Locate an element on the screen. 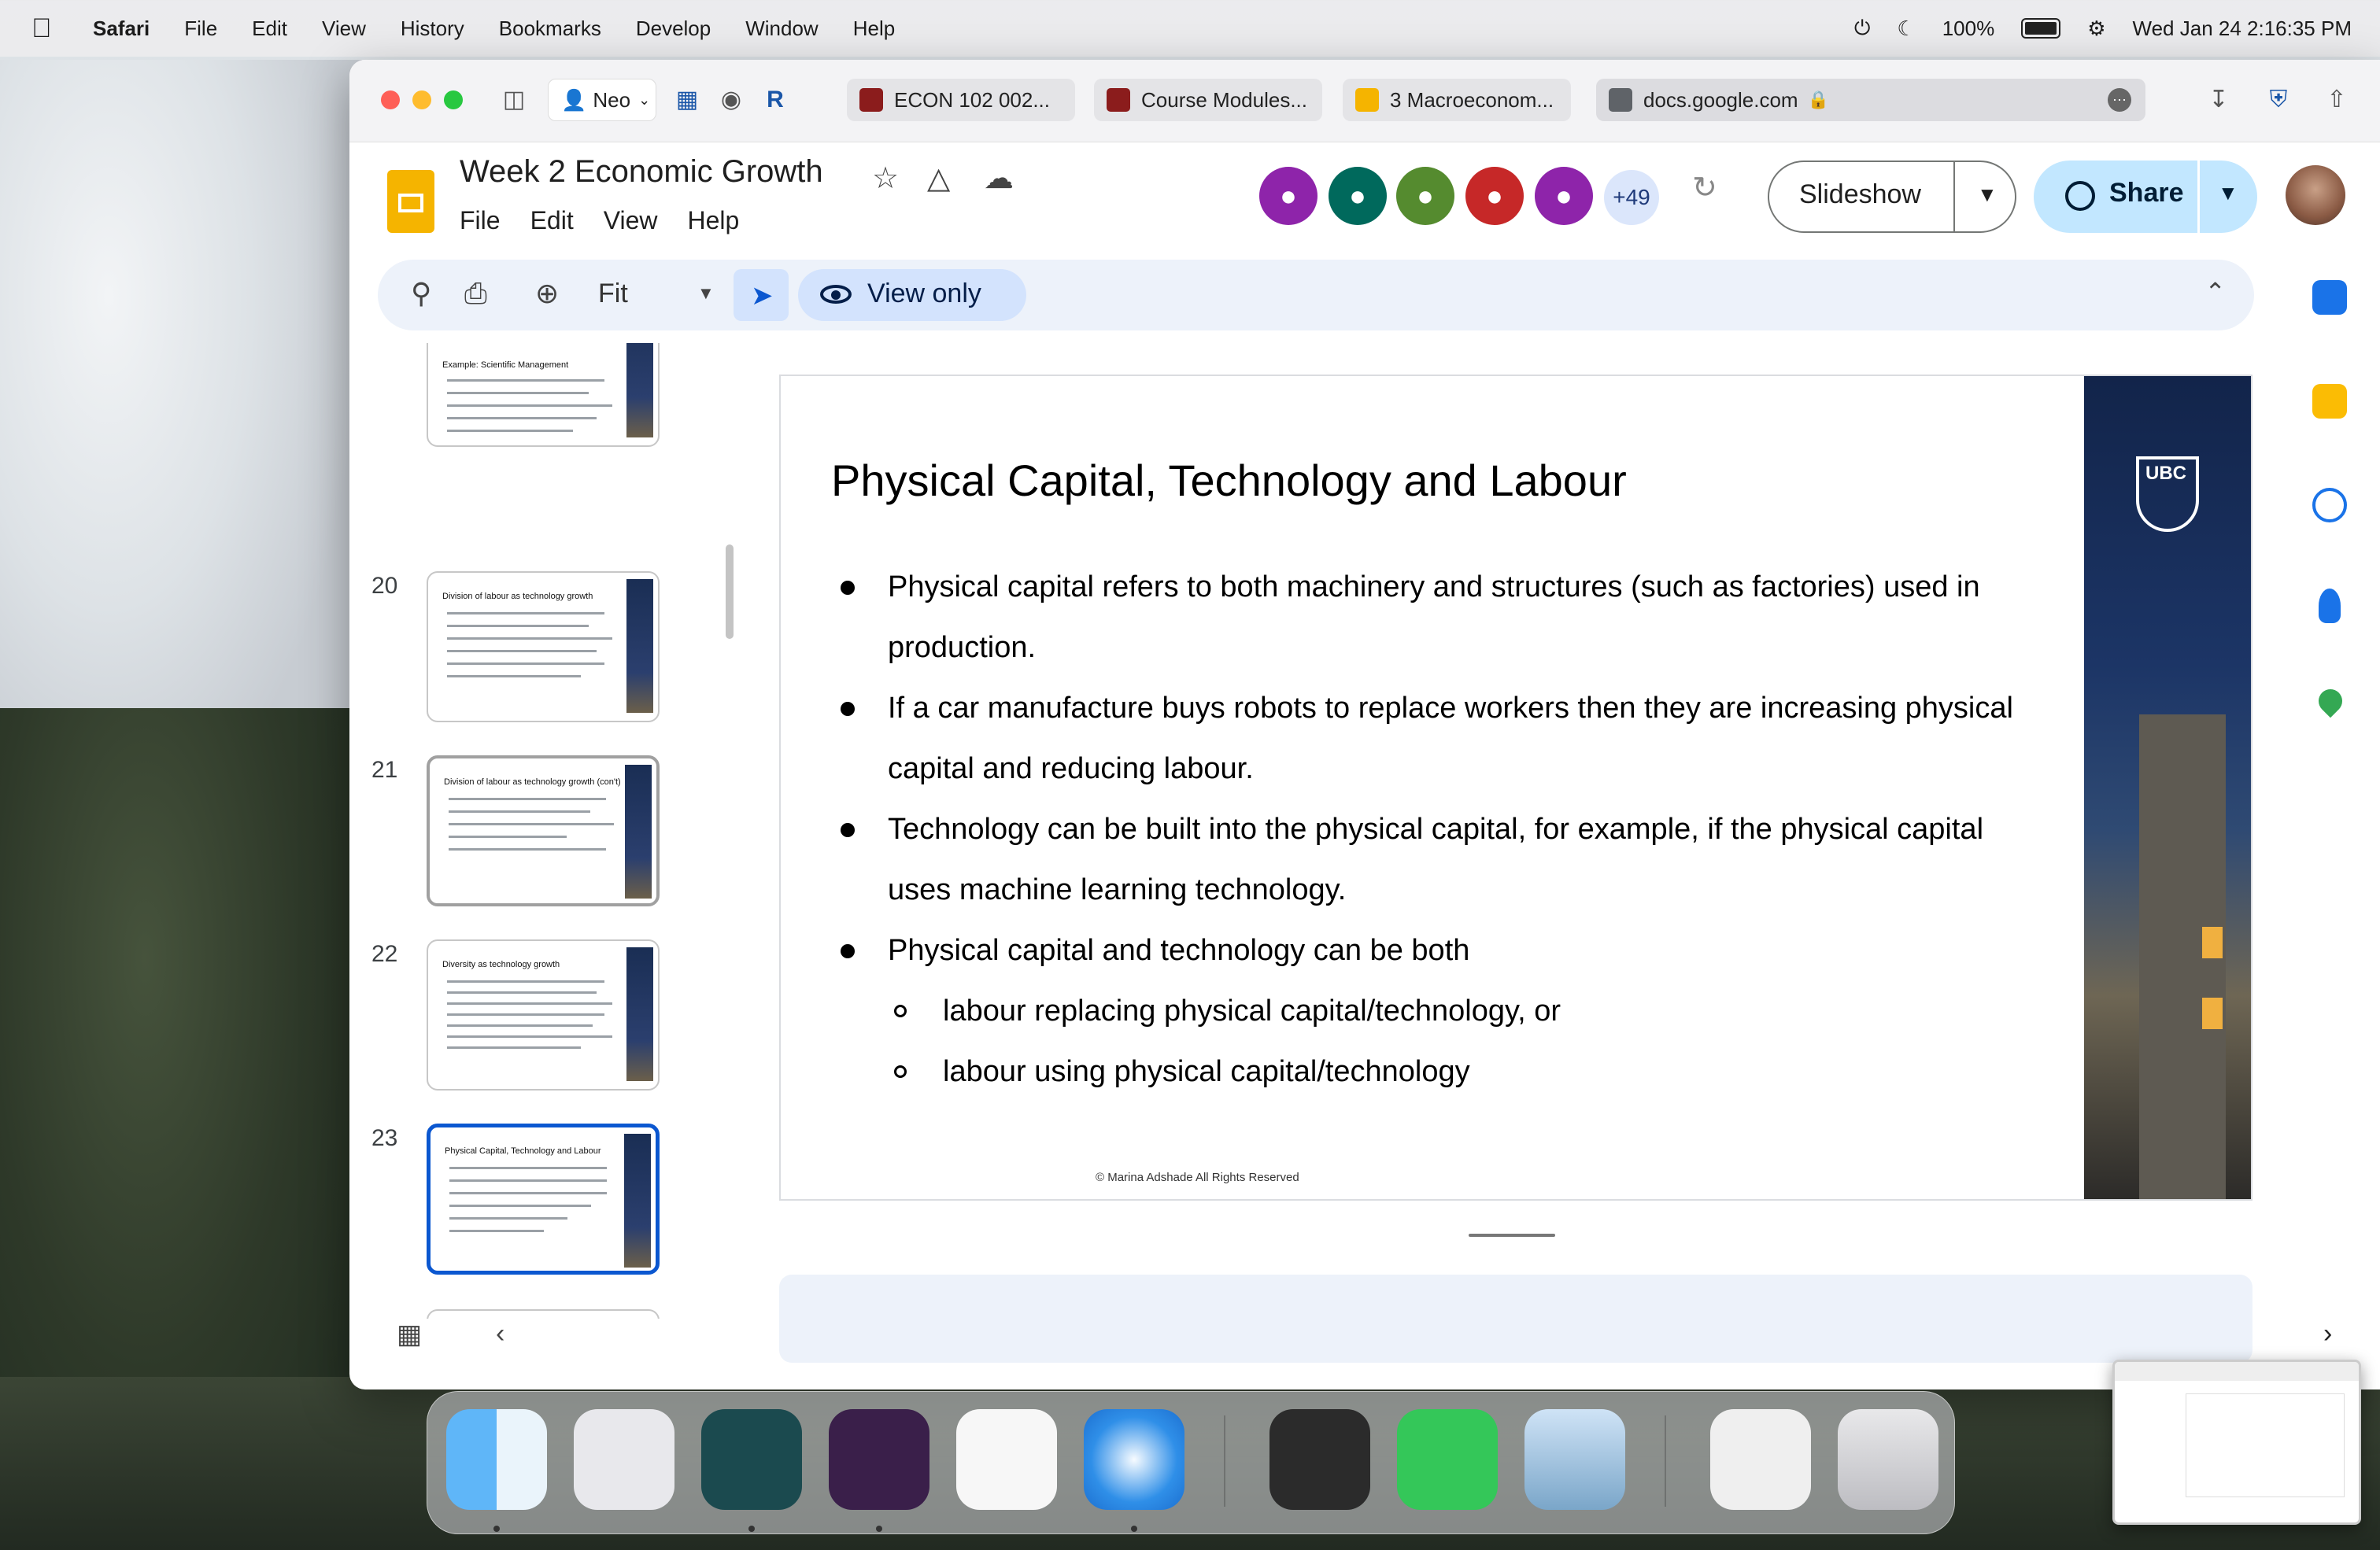 The image size is (2380, 1550). menu-view: View is located at coordinates (344, 29).